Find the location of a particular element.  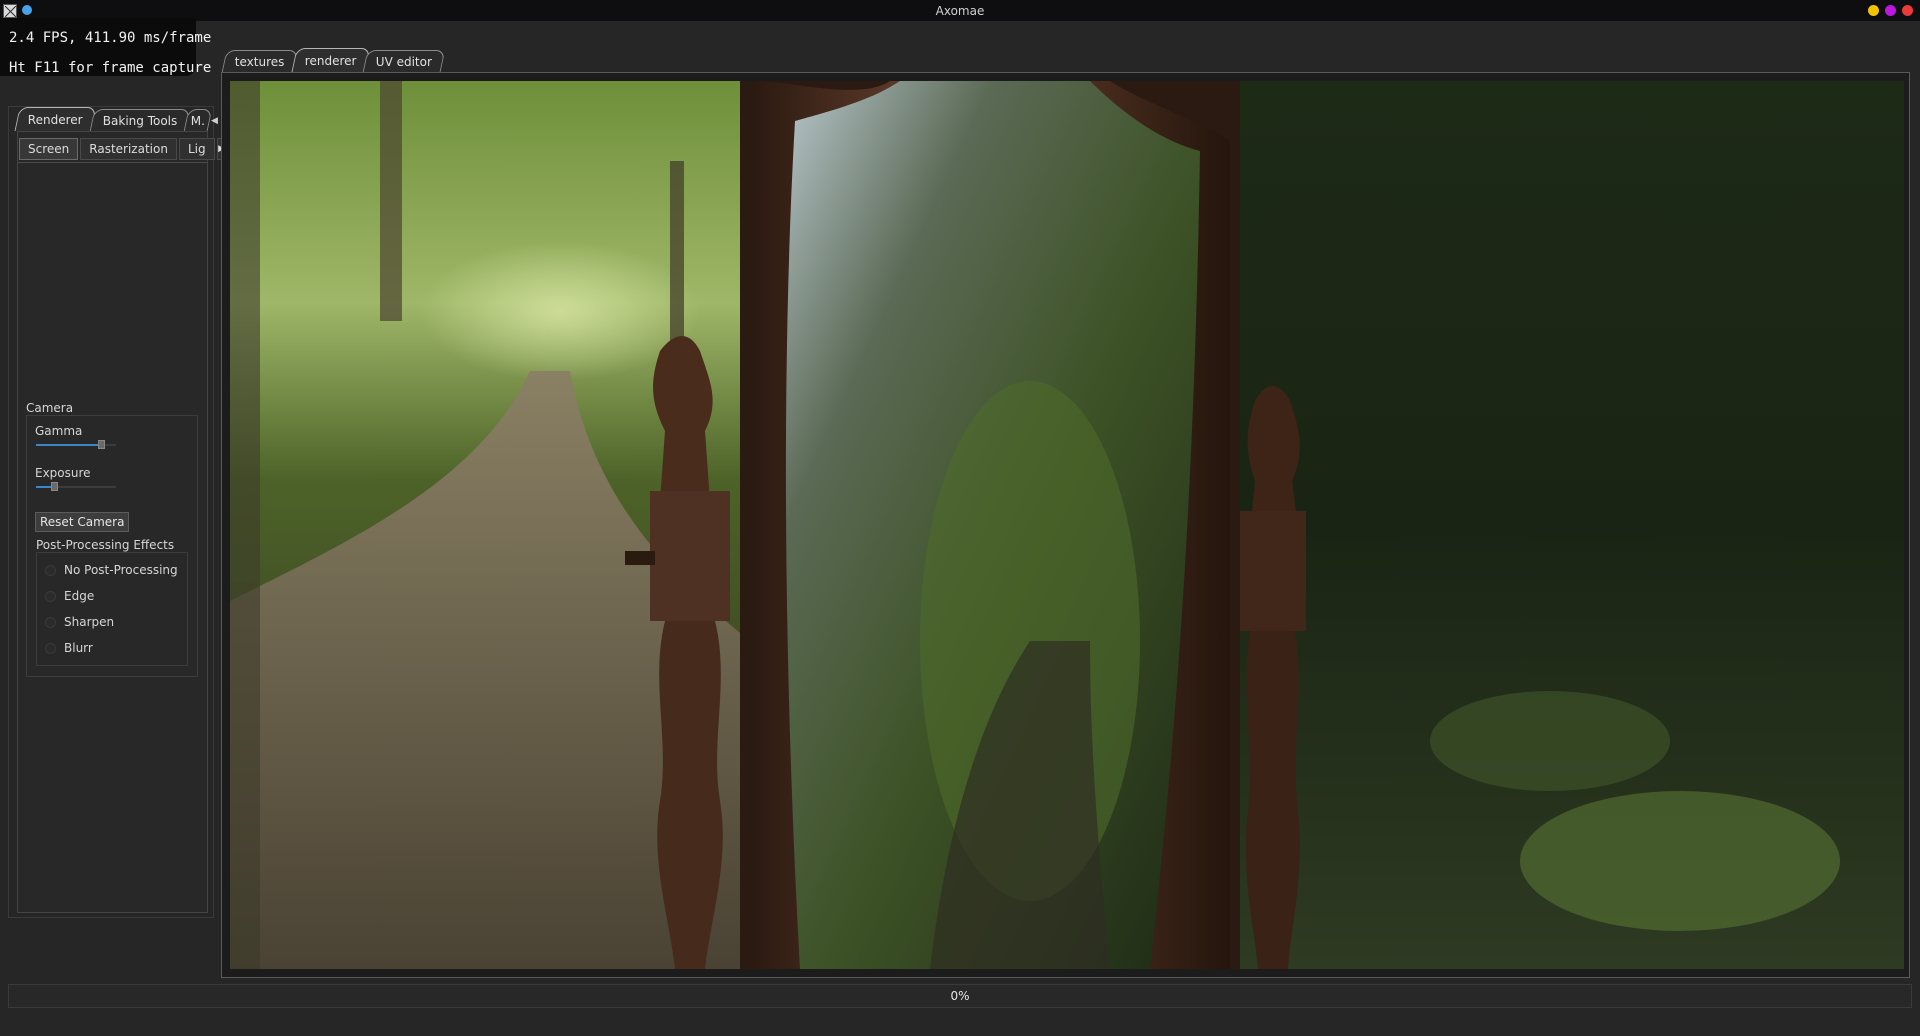

gamma-slider is located at coordinates (76, 444).